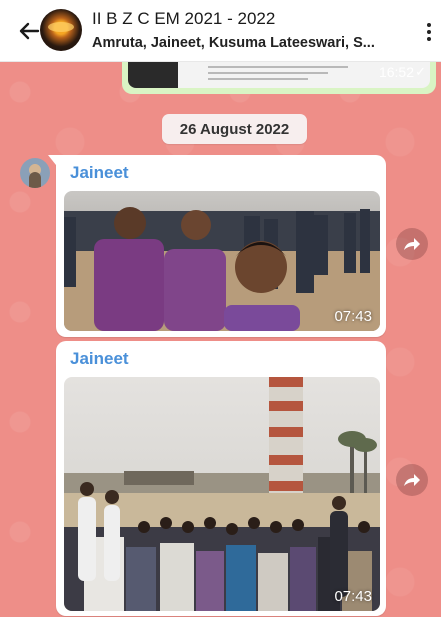 This screenshot has width=441, height=617. I want to click on previous-image-message: 16:52 ✓, so click(279, 78).